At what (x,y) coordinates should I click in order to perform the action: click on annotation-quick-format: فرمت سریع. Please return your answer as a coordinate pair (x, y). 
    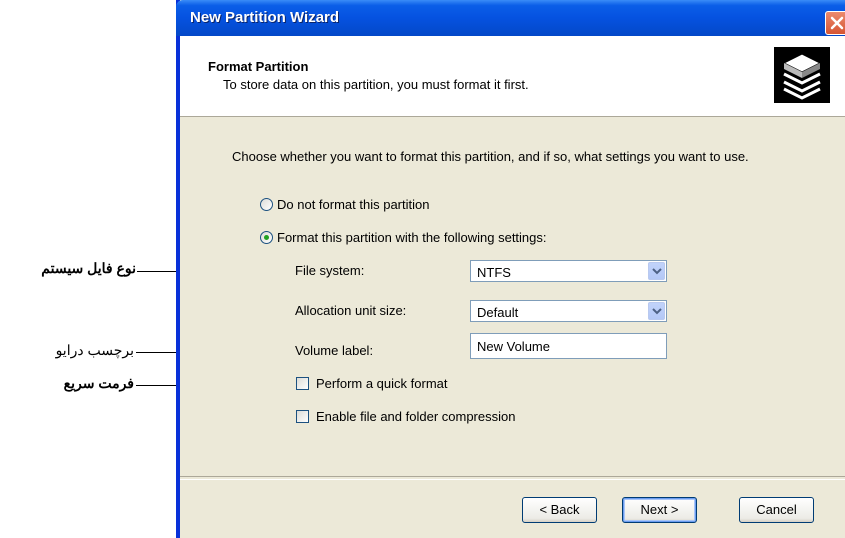
    Looking at the image, I should click on (98, 383).